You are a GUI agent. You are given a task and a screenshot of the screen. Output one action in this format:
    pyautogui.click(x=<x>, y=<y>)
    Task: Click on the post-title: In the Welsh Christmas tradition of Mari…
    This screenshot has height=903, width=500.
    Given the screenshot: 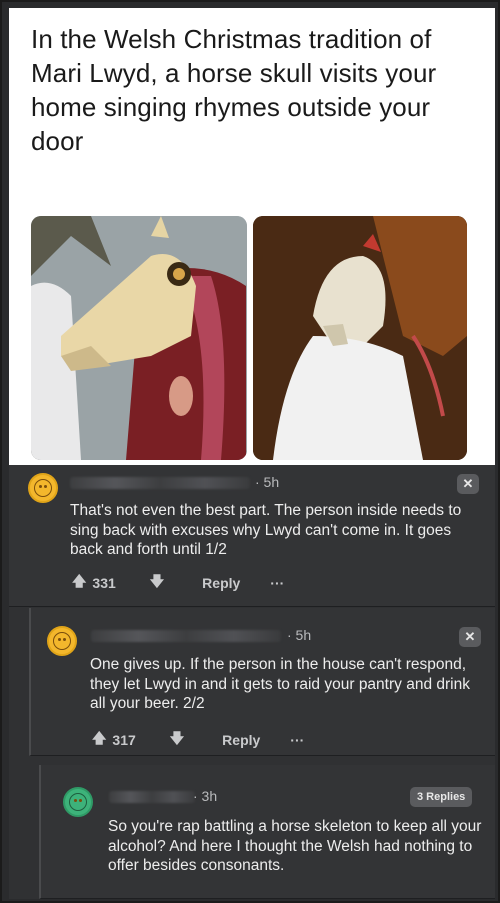 What is the action you would take?
    pyautogui.click(x=234, y=90)
    